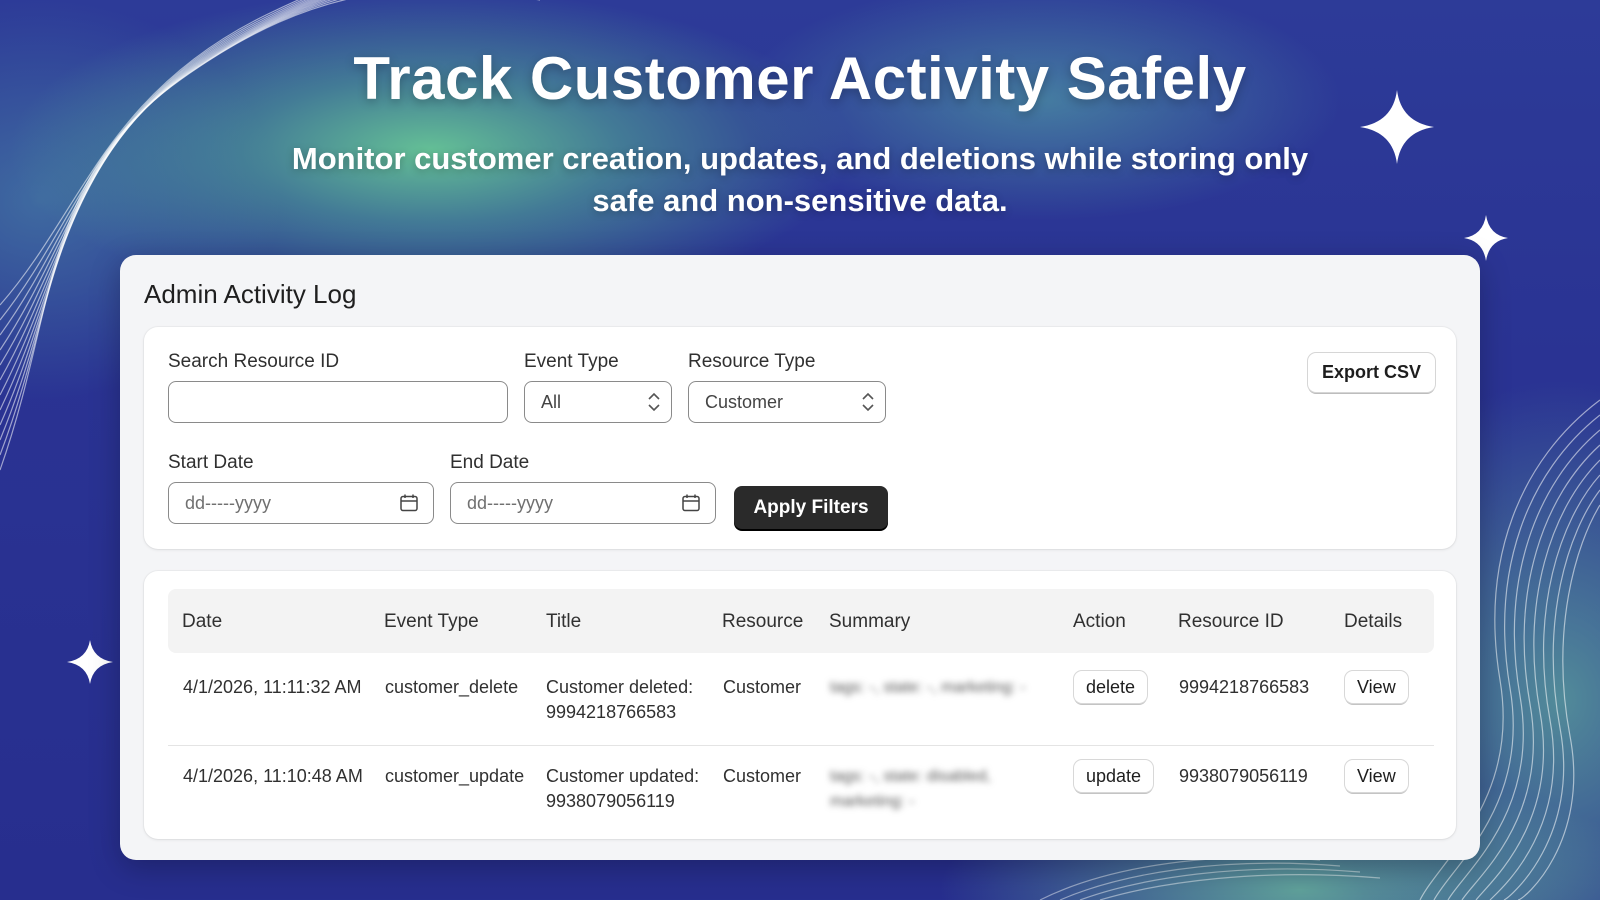  Describe the element at coordinates (1243, 776) in the screenshot. I see `row-resource-id: 9938079056119` at that location.